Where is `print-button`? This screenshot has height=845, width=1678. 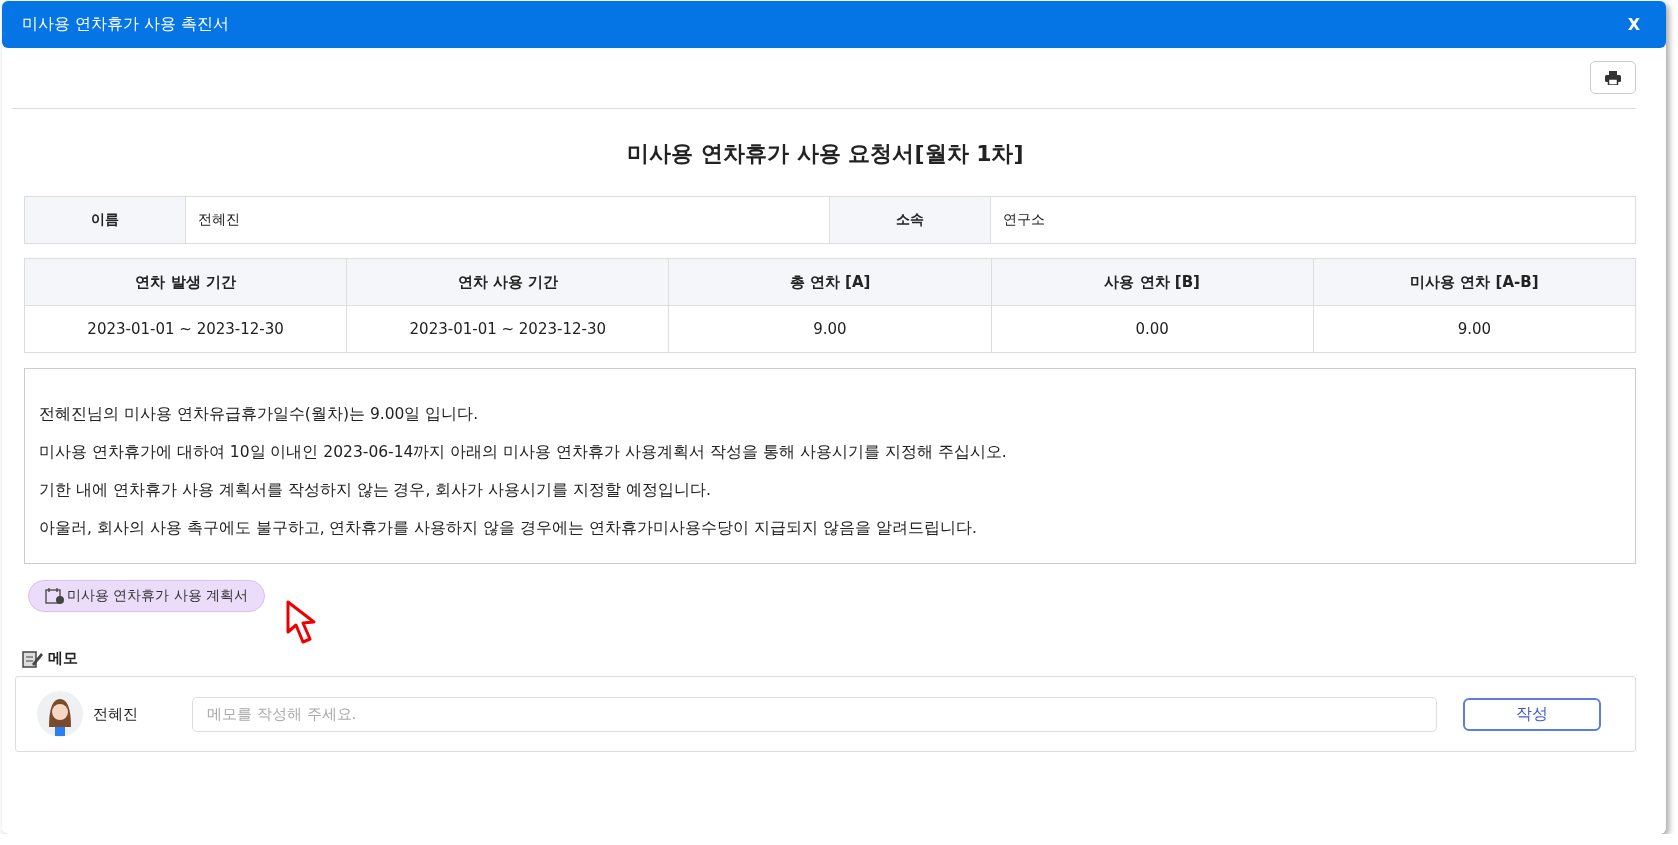
print-button is located at coordinates (1613, 77).